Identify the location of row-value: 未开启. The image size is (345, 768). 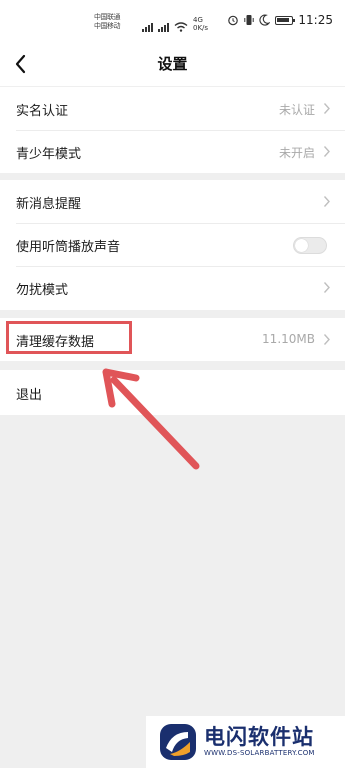
(296, 153).